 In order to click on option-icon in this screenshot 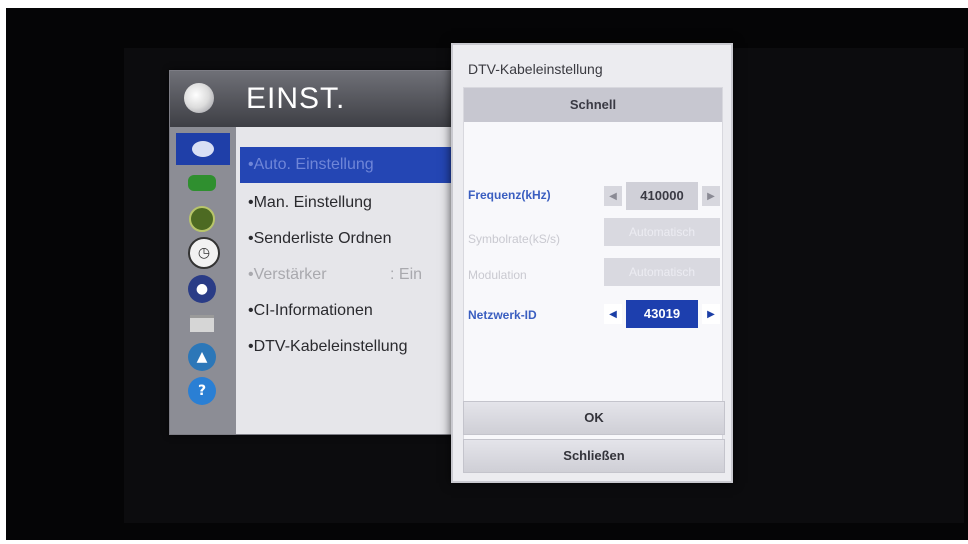, I will do `click(202, 323)`.